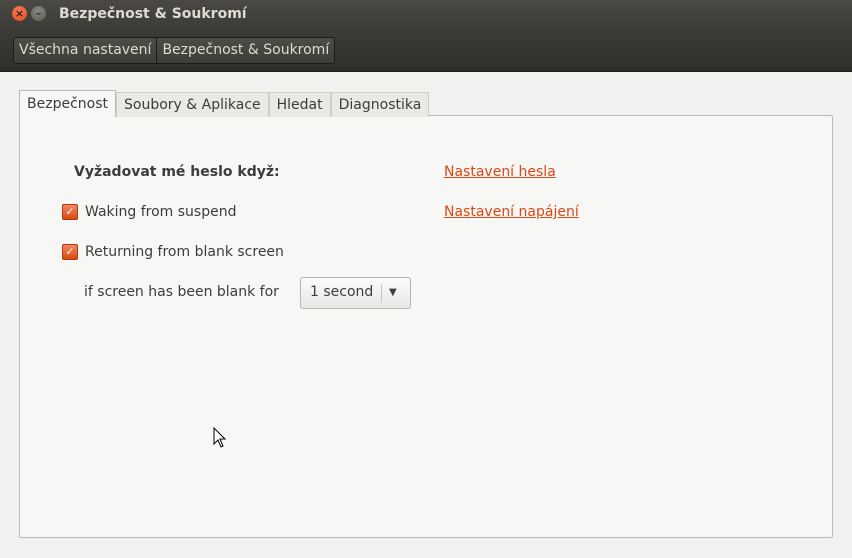  Describe the element at coordinates (426, 14) in the screenshot. I see `title-bar: × – Bezpečnost & Soukromí` at that location.